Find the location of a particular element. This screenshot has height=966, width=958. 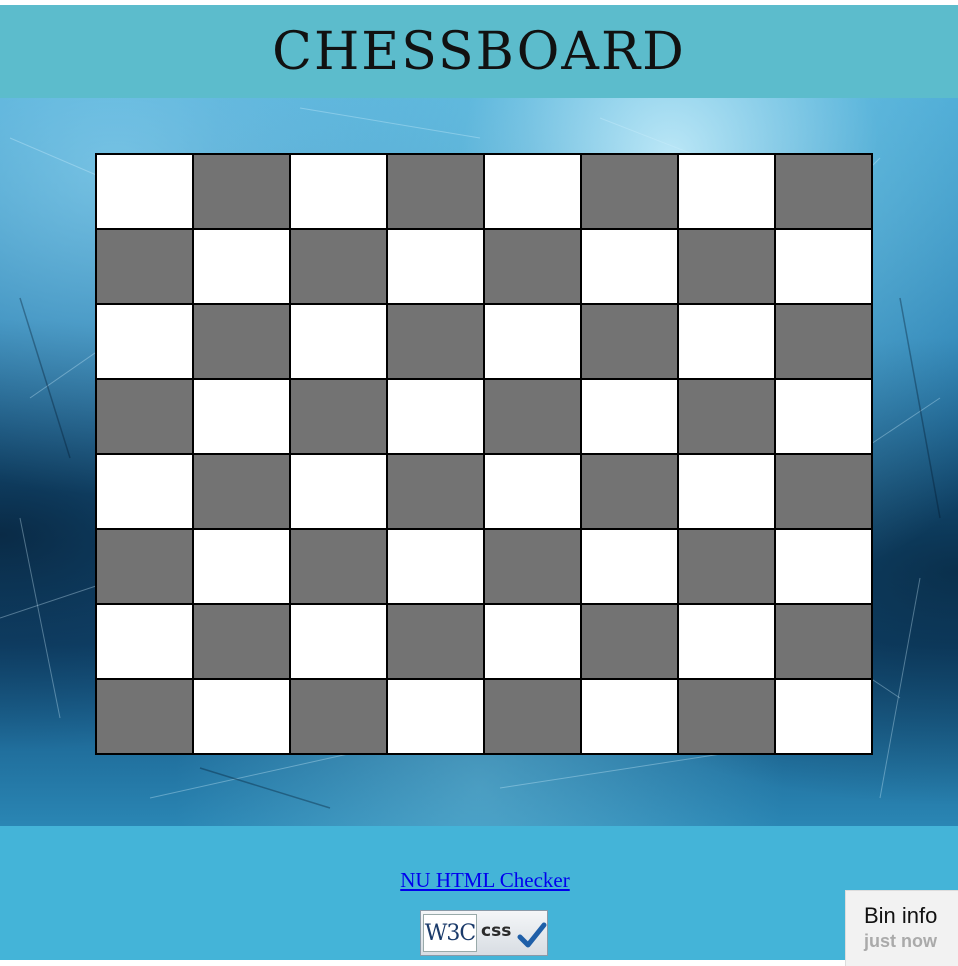

w3c-logo: W3C is located at coordinates (450, 933).